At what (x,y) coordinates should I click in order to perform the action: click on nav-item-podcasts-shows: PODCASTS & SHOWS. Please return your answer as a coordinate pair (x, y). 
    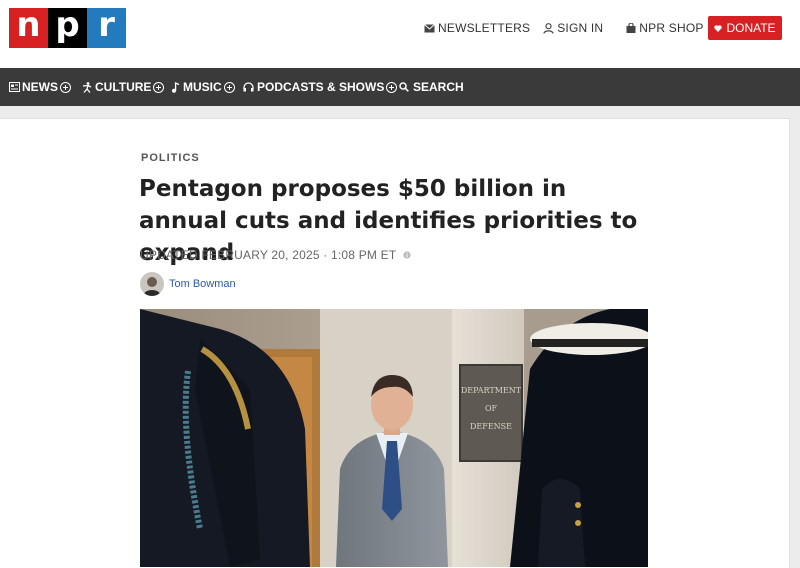
    Looking at the image, I should click on (320, 87).